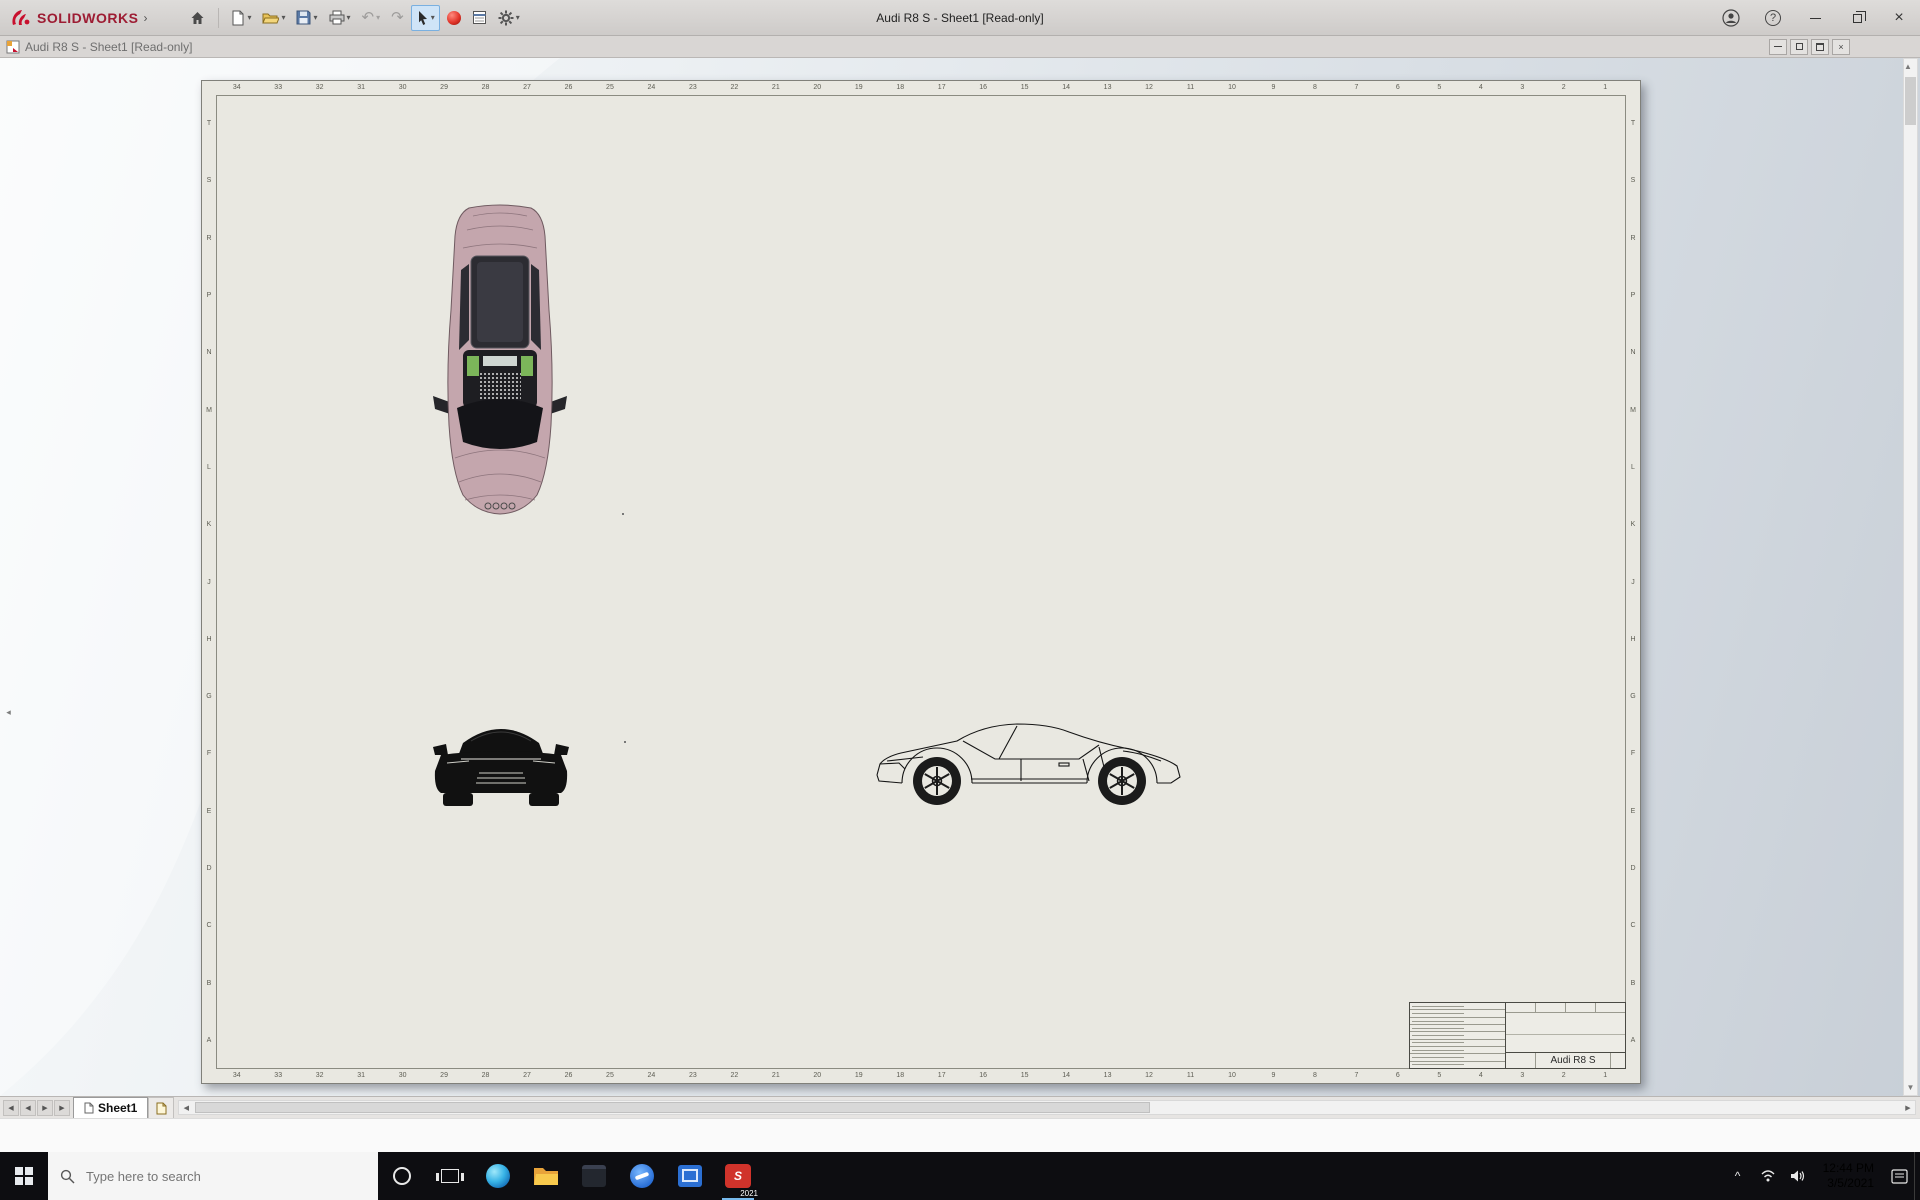  Describe the element at coordinates (278, 87) in the screenshot. I see `zone-number: 33` at that location.